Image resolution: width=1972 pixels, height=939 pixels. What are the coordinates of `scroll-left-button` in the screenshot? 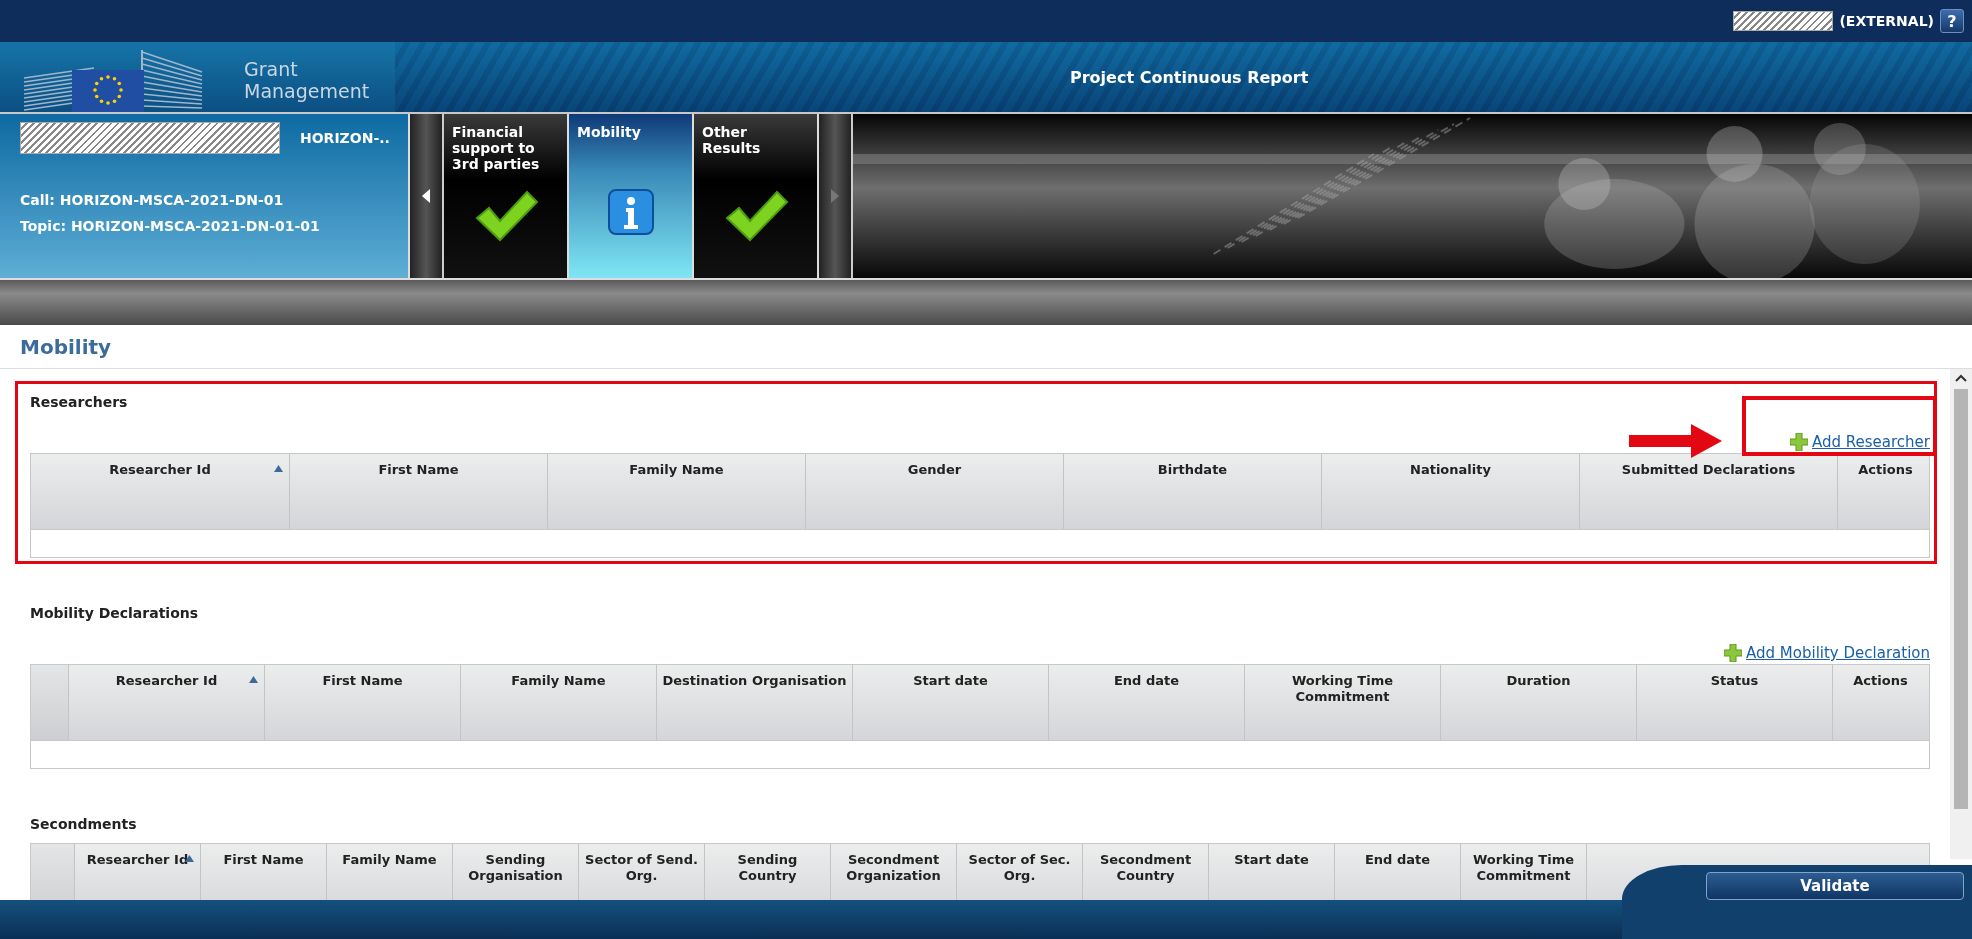 It's located at (427, 196).